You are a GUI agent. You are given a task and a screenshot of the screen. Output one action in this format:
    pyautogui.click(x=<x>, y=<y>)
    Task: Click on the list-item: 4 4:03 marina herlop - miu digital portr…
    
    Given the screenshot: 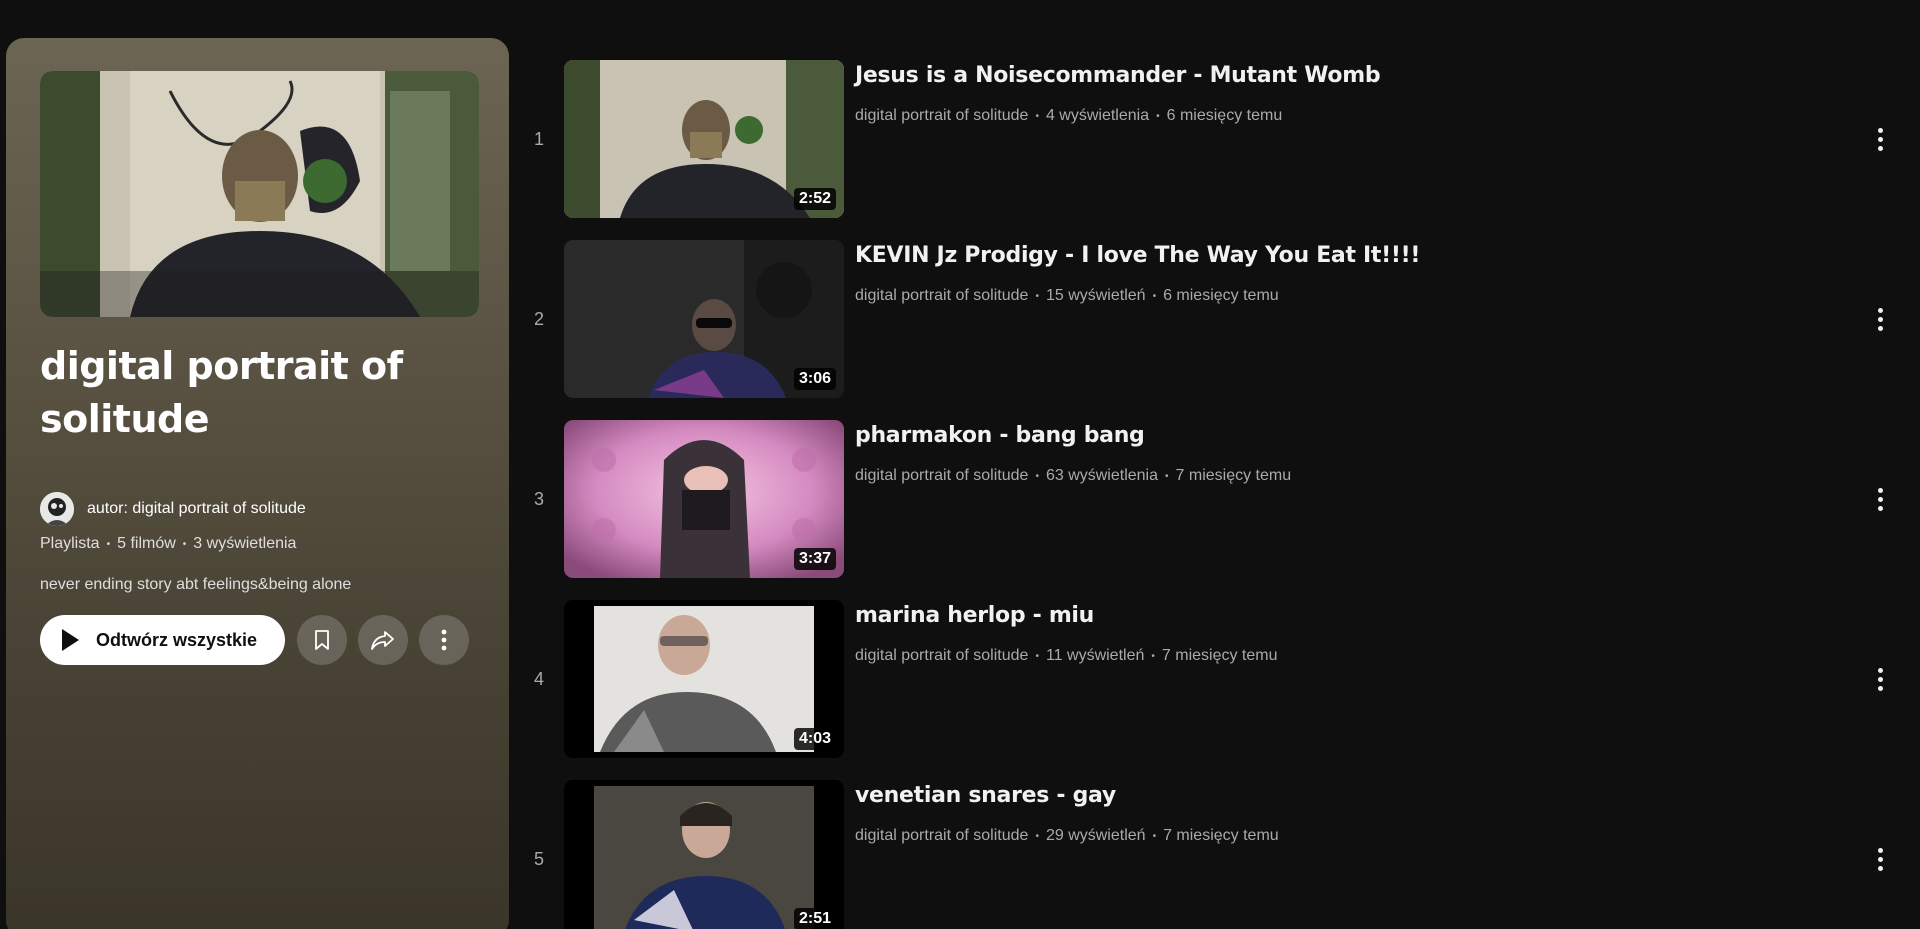 What is the action you would take?
    pyautogui.click(x=1215, y=679)
    